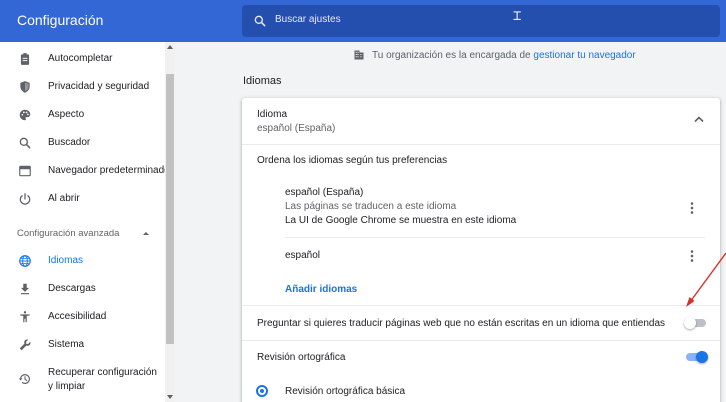 The height and width of the screenshot is (402, 726). What do you see at coordinates (146, 233) in the screenshot?
I see `collapse-arrow-icon` at bounding box center [146, 233].